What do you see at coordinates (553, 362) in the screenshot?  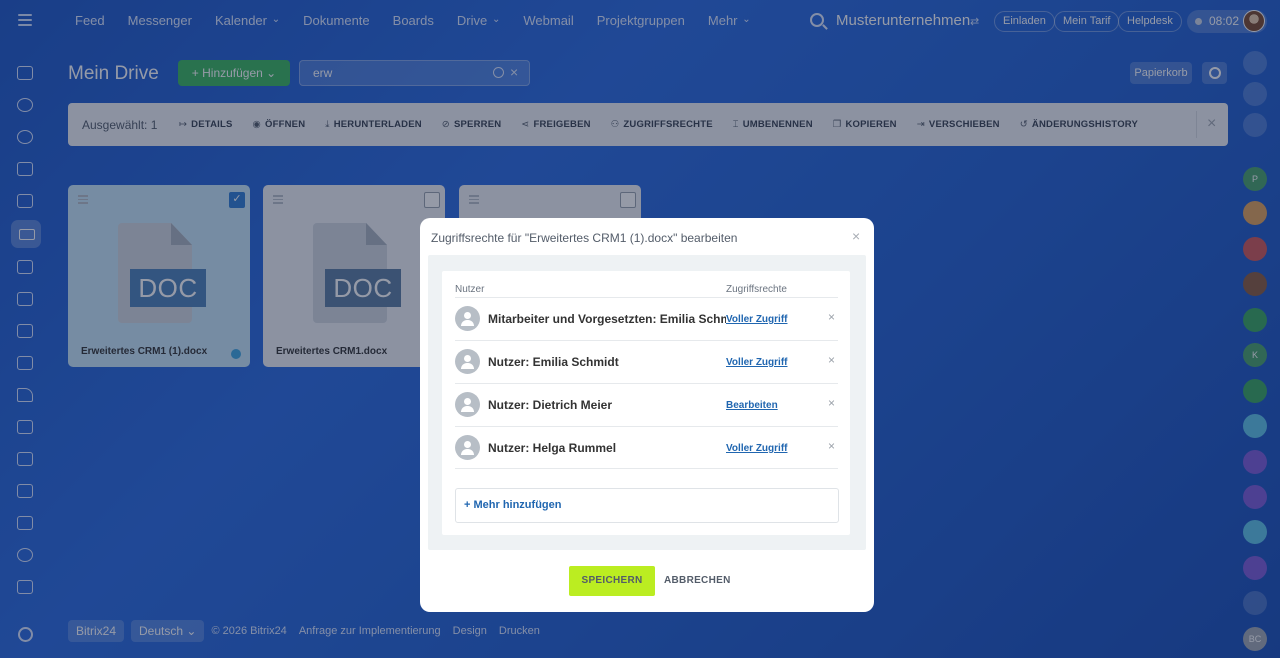 I see `user-name: Nutzer: Emilia Schmidt` at bounding box center [553, 362].